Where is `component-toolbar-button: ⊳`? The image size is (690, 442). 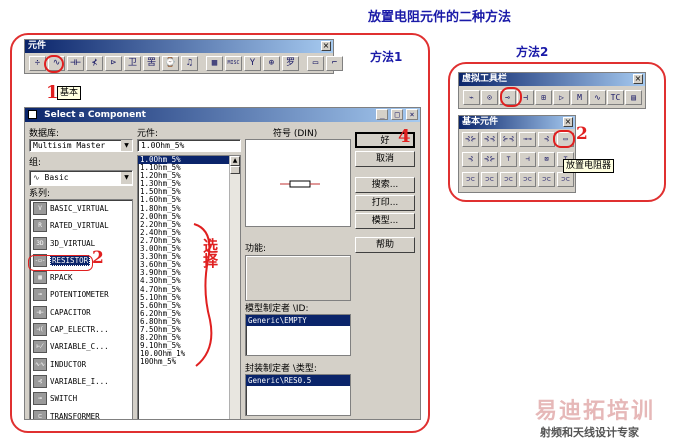
component-toolbar-button: ⊳ is located at coordinates (113, 63).